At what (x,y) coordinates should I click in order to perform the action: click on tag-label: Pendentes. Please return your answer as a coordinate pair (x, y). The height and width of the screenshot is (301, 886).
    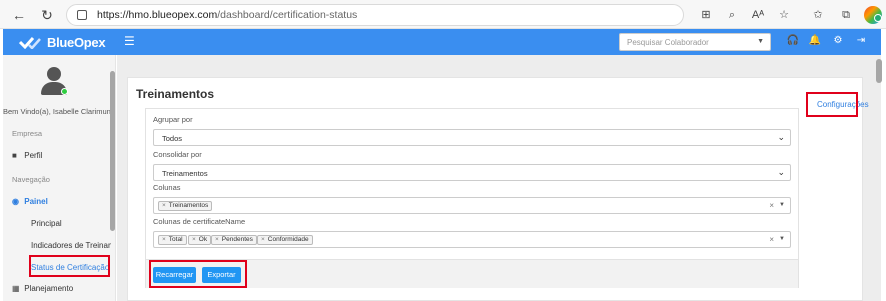
    Looking at the image, I should click on (237, 239).